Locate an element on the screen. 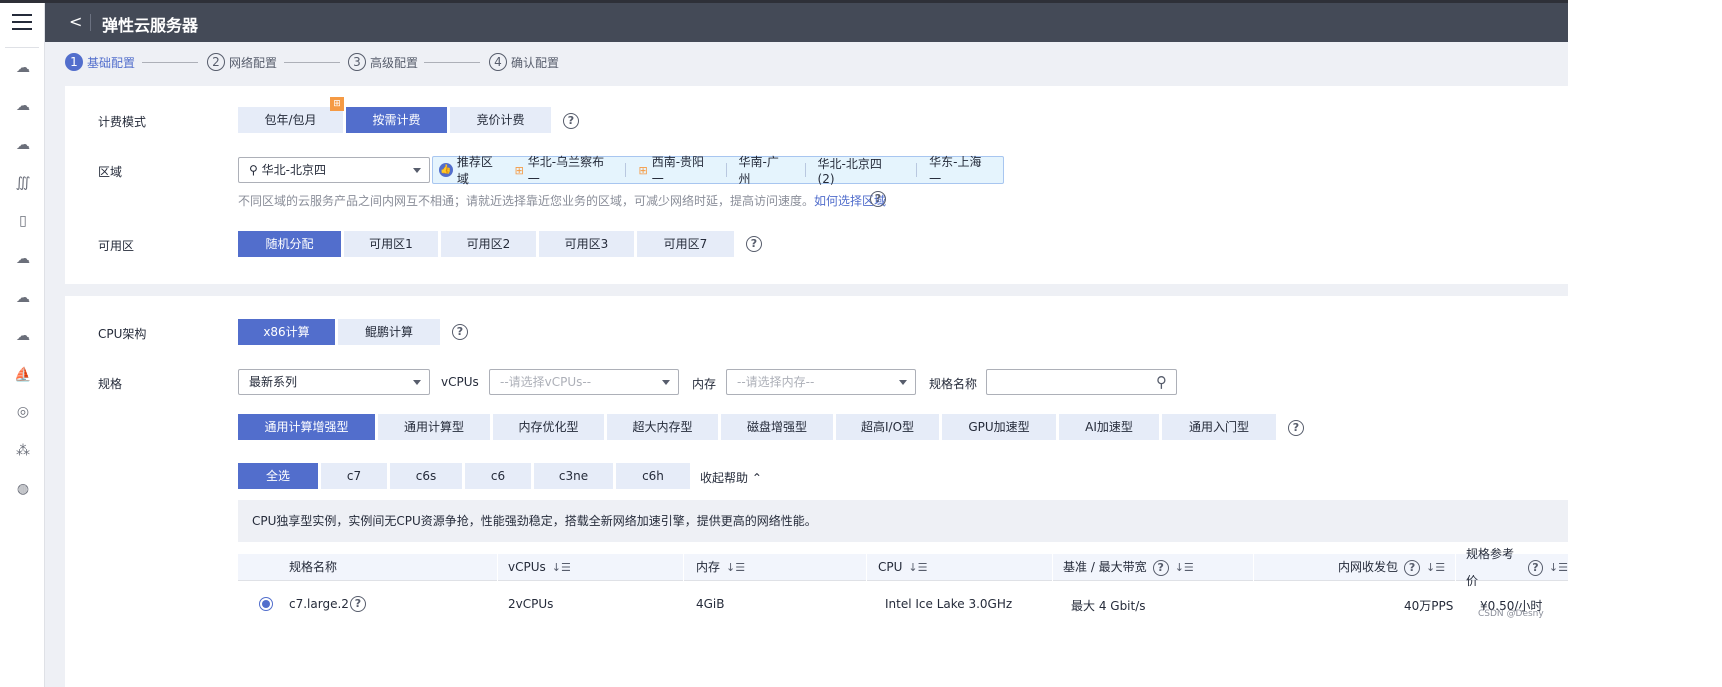 This screenshot has width=1722, height=687. az-2: 可用区2 is located at coordinates (488, 244).